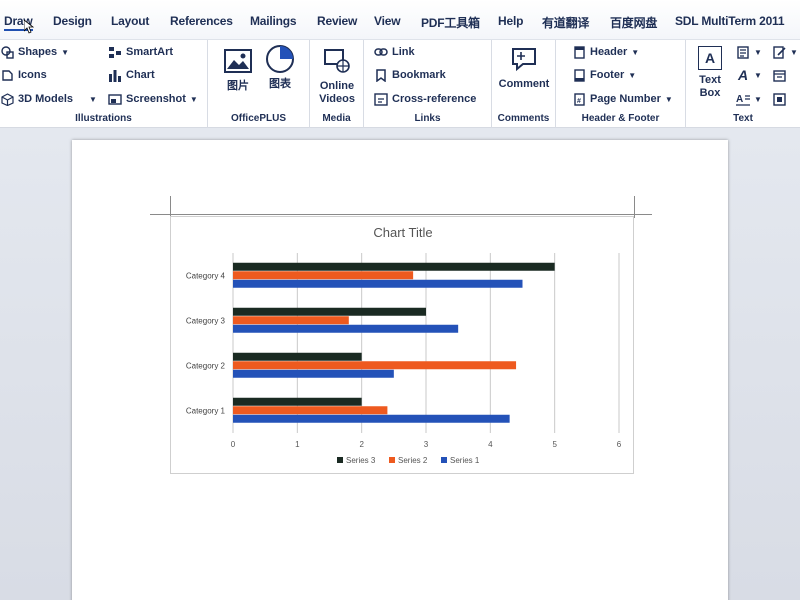 This screenshot has height=600, width=800. What do you see at coordinates (622, 99) in the screenshot?
I see `page-number-button: # Page Number ▼` at bounding box center [622, 99].